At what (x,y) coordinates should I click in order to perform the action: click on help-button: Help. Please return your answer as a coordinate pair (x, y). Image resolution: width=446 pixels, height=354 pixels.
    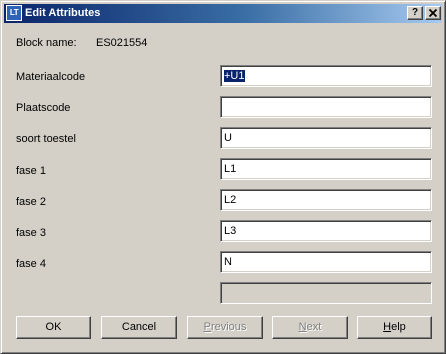
    Looking at the image, I should click on (394, 327).